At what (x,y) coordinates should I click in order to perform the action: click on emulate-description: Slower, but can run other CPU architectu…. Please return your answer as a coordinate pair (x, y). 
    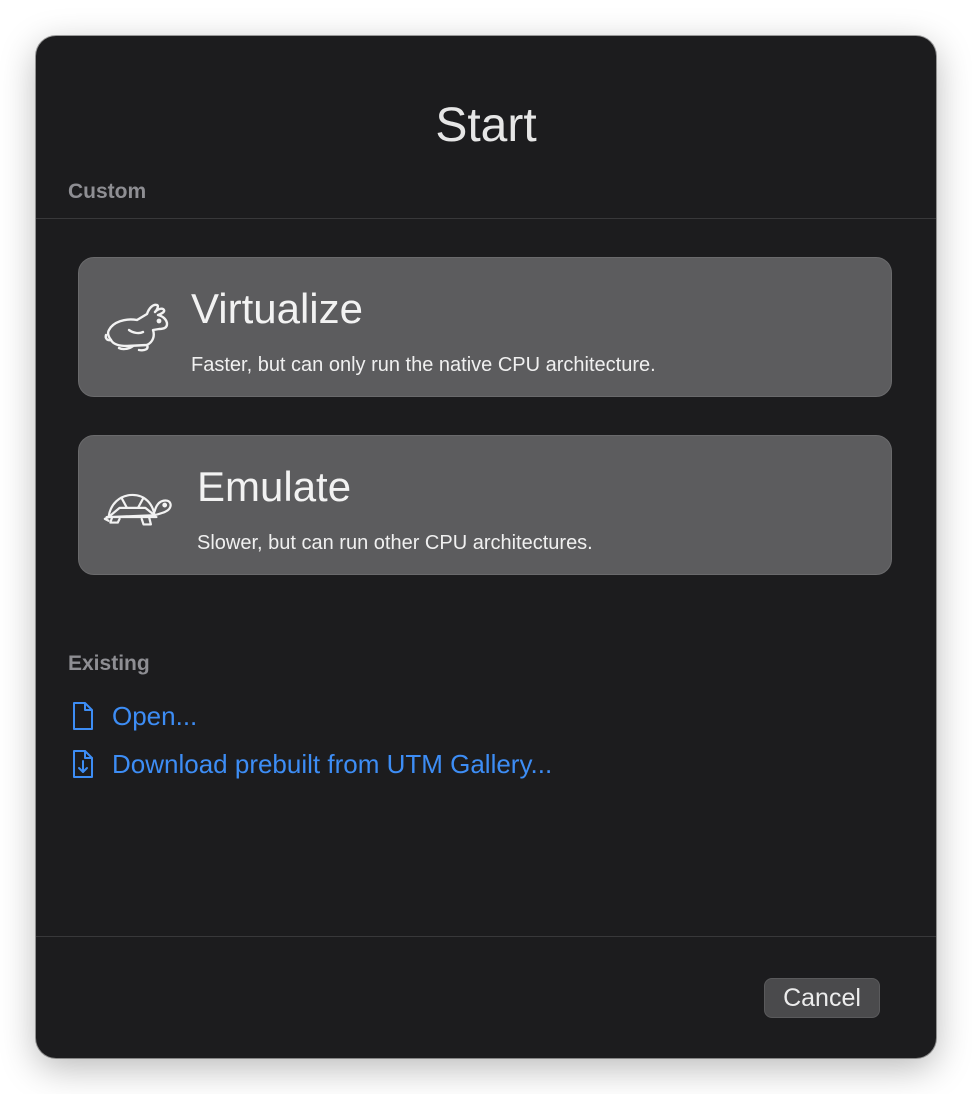
    Looking at the image, I should click on (395, 543).